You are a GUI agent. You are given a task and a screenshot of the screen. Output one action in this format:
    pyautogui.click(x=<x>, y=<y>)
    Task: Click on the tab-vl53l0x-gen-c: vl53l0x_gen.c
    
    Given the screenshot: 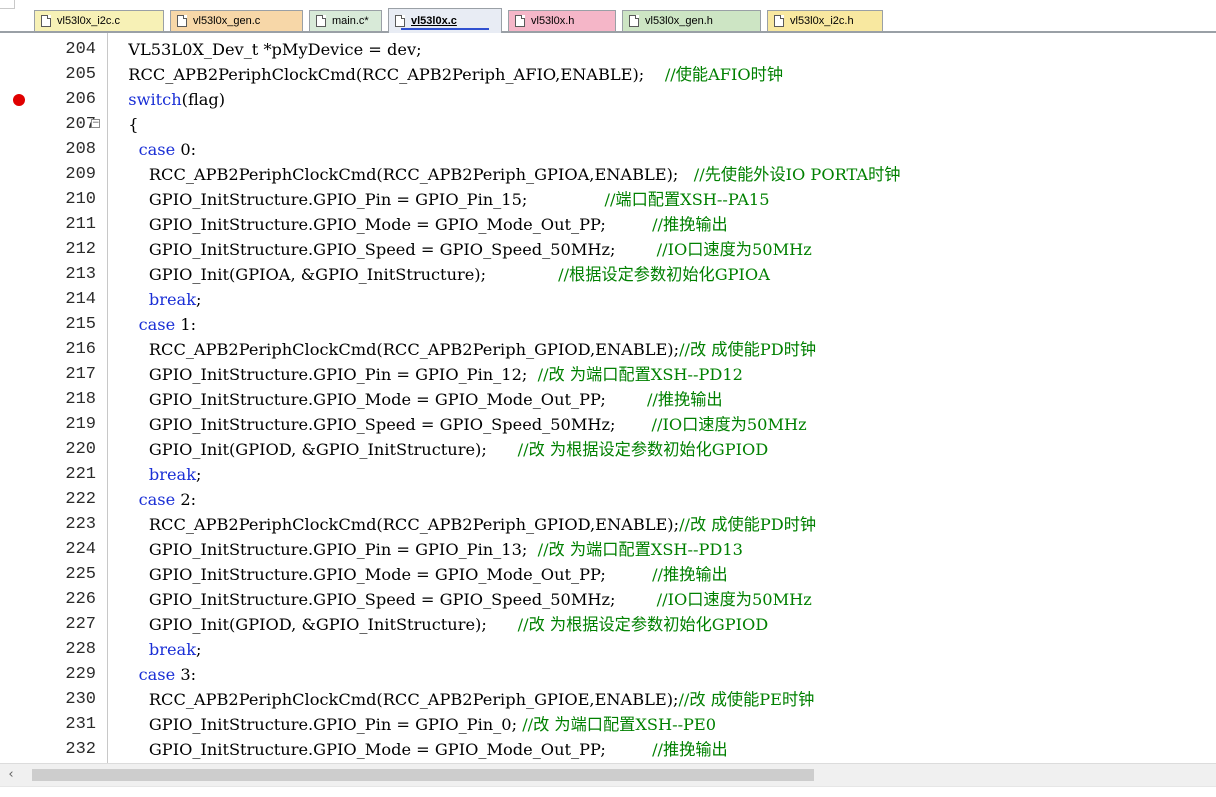 What is the action you would take?
    pyautogui.click(x=236, y=20)
    